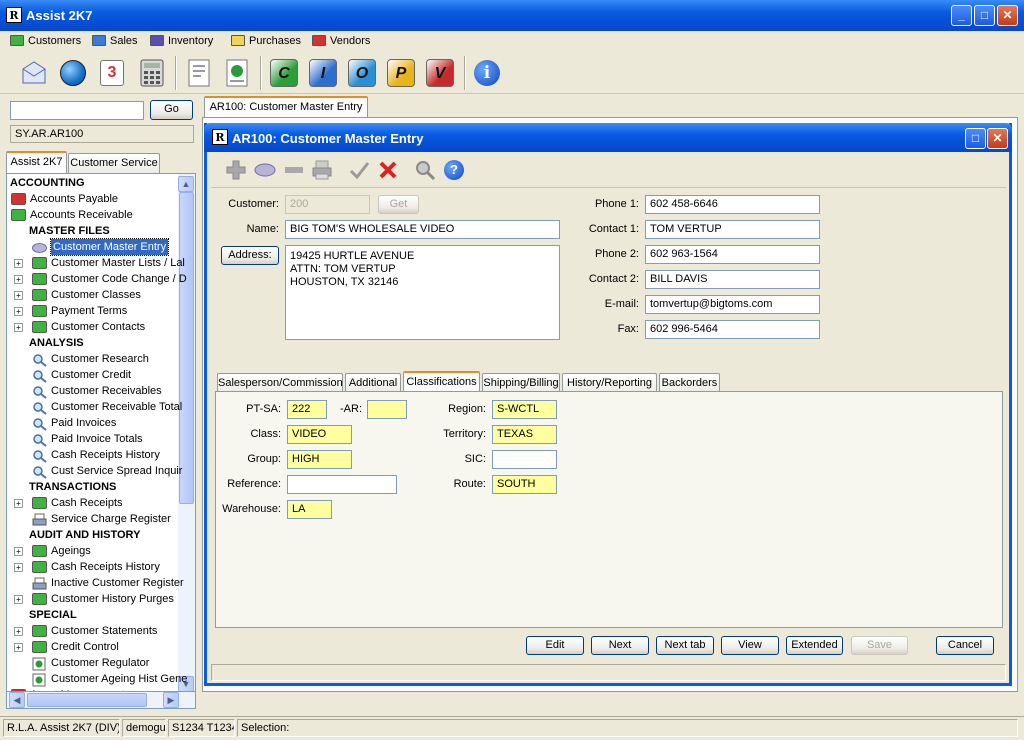 The height and width of the screenshot is (740, 1024). Describe the element at coordinates (93, 647) in the screenshot. I see `tree-item: + Credit Control` at that location.